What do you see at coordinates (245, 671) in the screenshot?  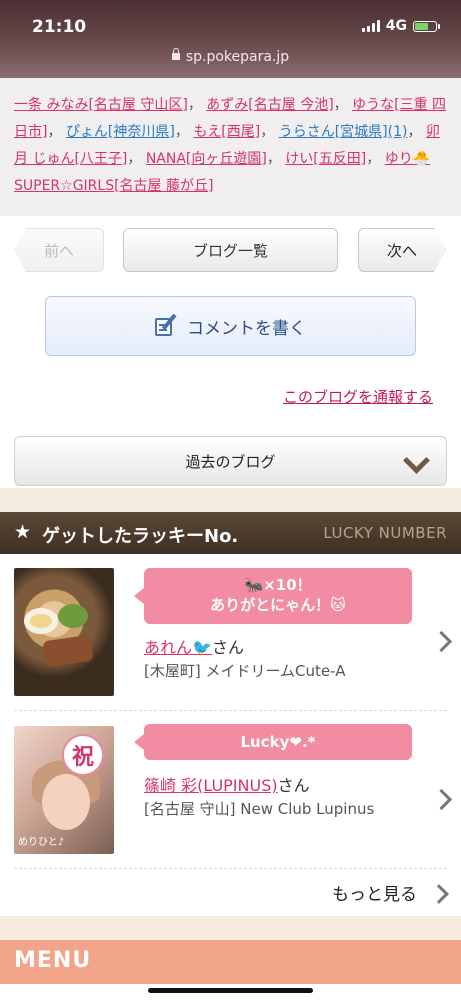 I see `shop-name: [木屋町] メイドリームCute-A` at bounding box center [245, 671].